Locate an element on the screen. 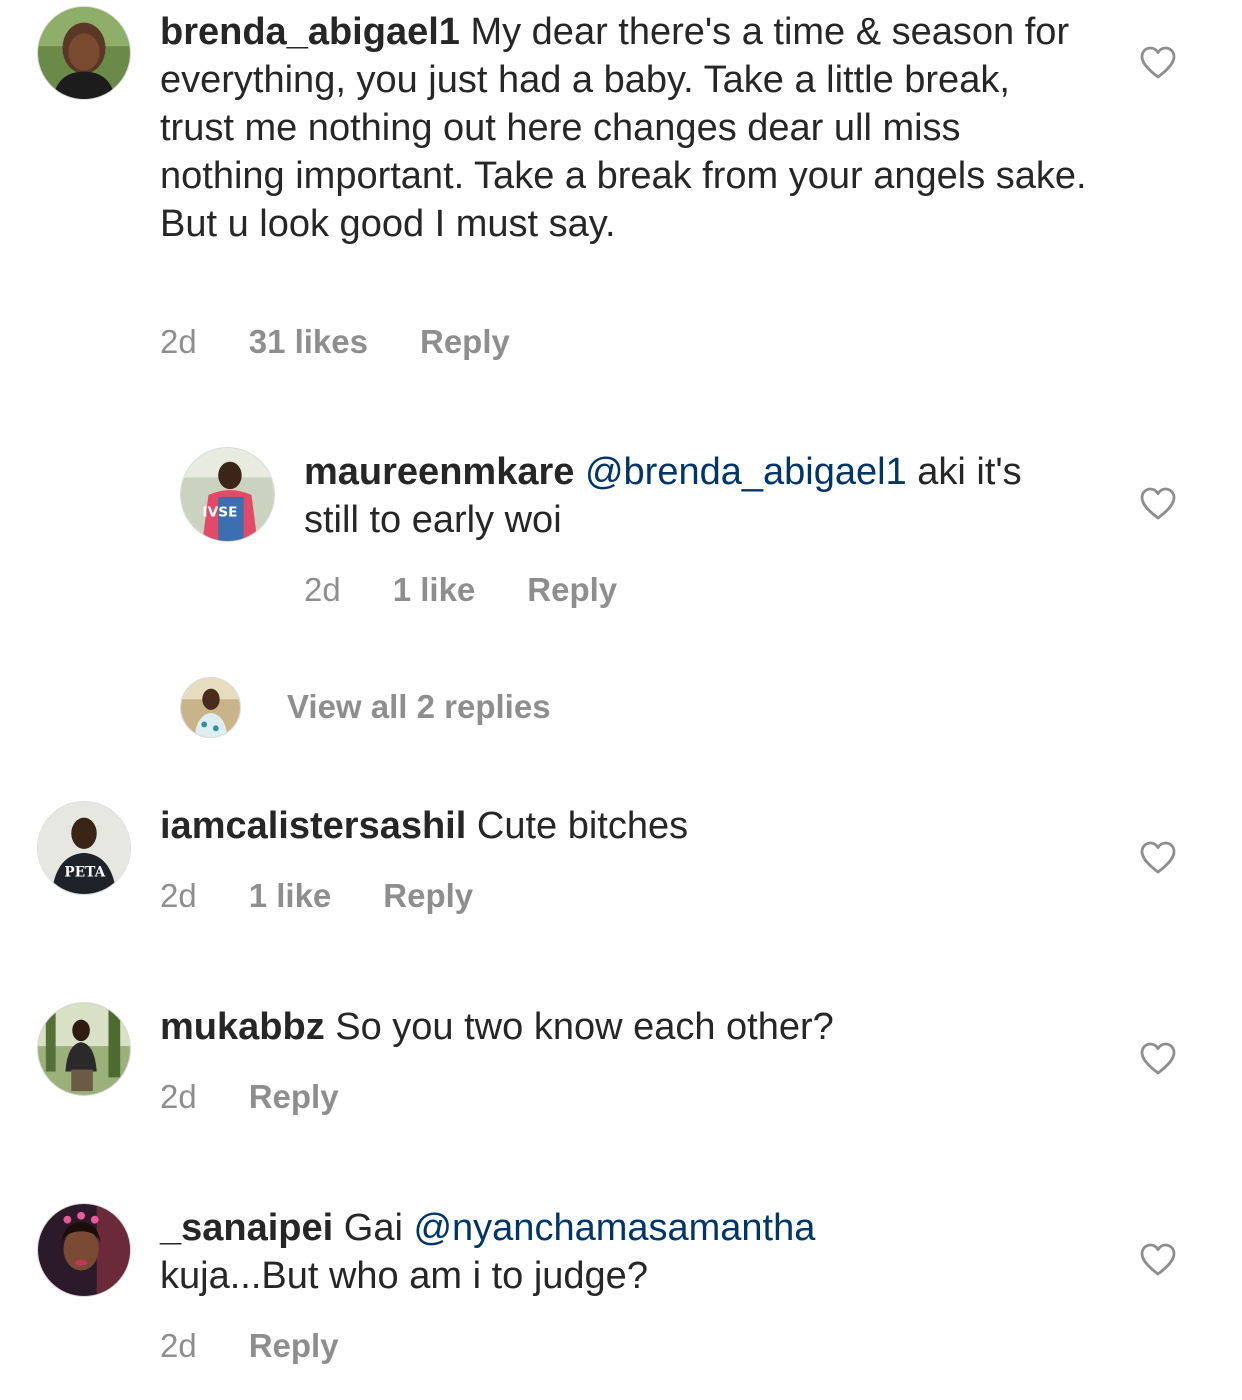 The image size is (1242, 1400). avatar: PETA is located at coordinates (84, 848).